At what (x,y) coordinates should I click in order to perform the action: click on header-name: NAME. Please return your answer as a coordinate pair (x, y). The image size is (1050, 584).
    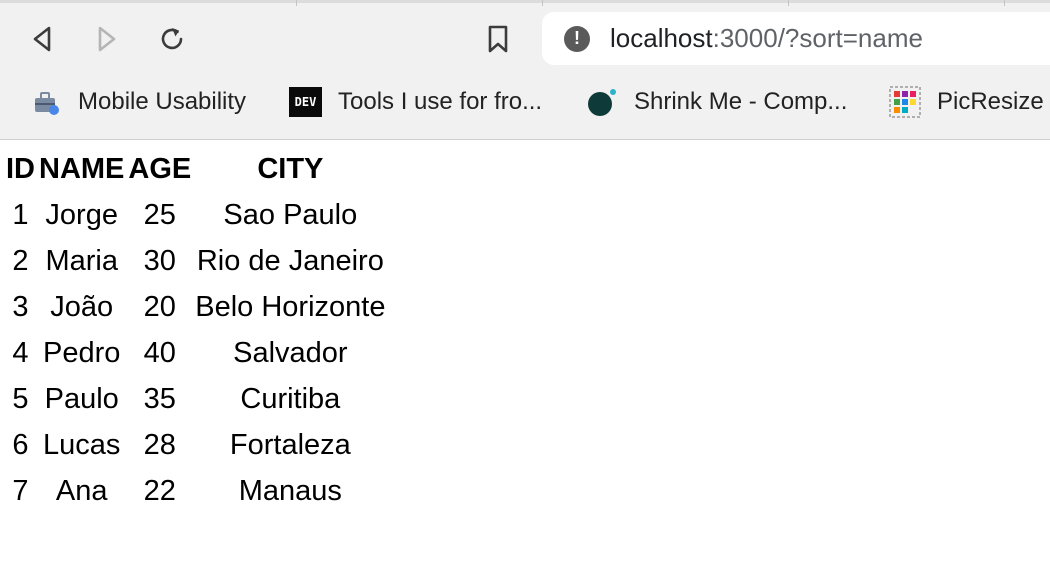
    Looking at the image, I should click on (82, 168).